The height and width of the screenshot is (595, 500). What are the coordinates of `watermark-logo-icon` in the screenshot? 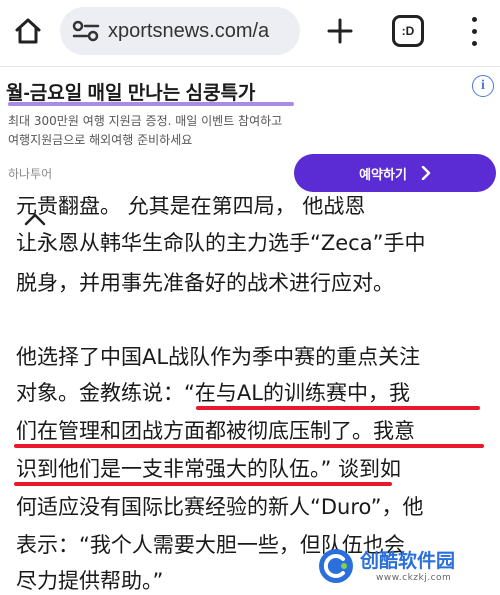 It's located at (336, 566).